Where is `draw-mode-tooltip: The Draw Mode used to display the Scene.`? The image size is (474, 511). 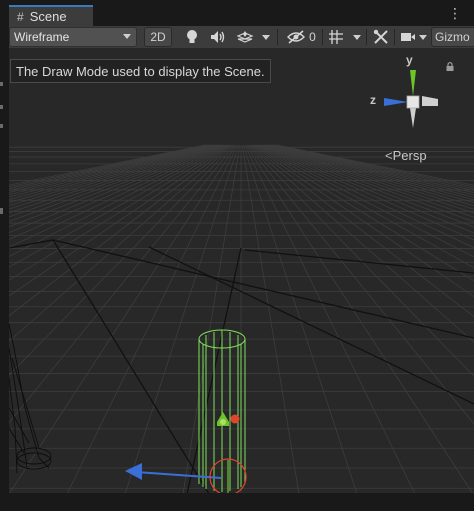 draw-mode-tooltip: The Draw Mode used to display the Scene. is located at coordinates (140, 71).